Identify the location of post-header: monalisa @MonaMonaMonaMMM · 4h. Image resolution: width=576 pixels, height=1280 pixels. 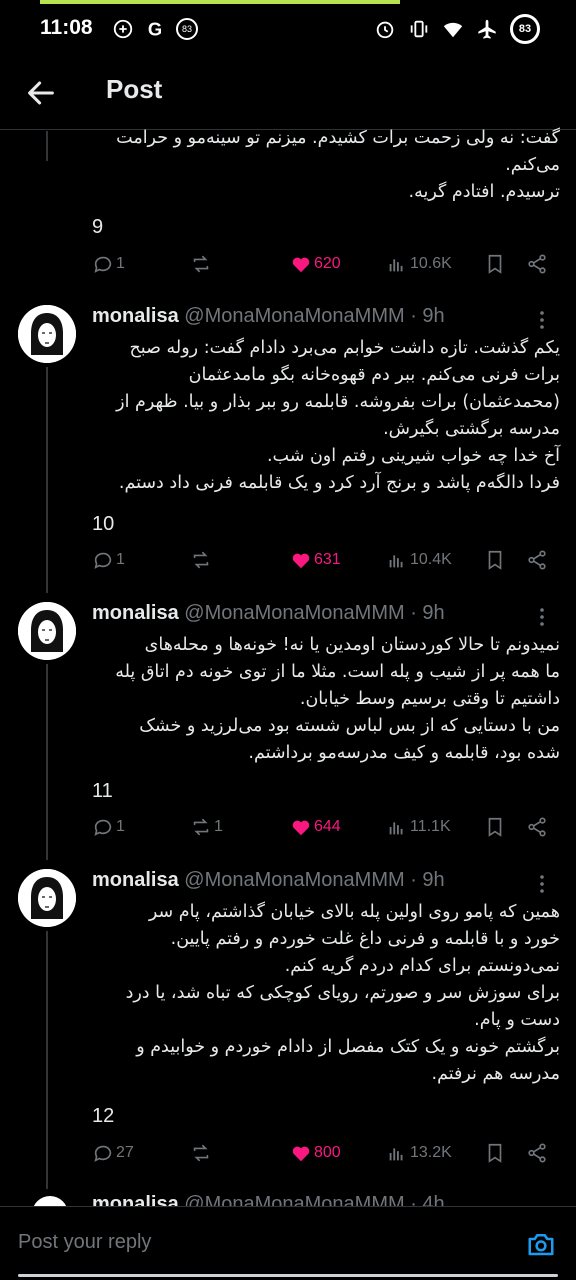
(268, 1199).